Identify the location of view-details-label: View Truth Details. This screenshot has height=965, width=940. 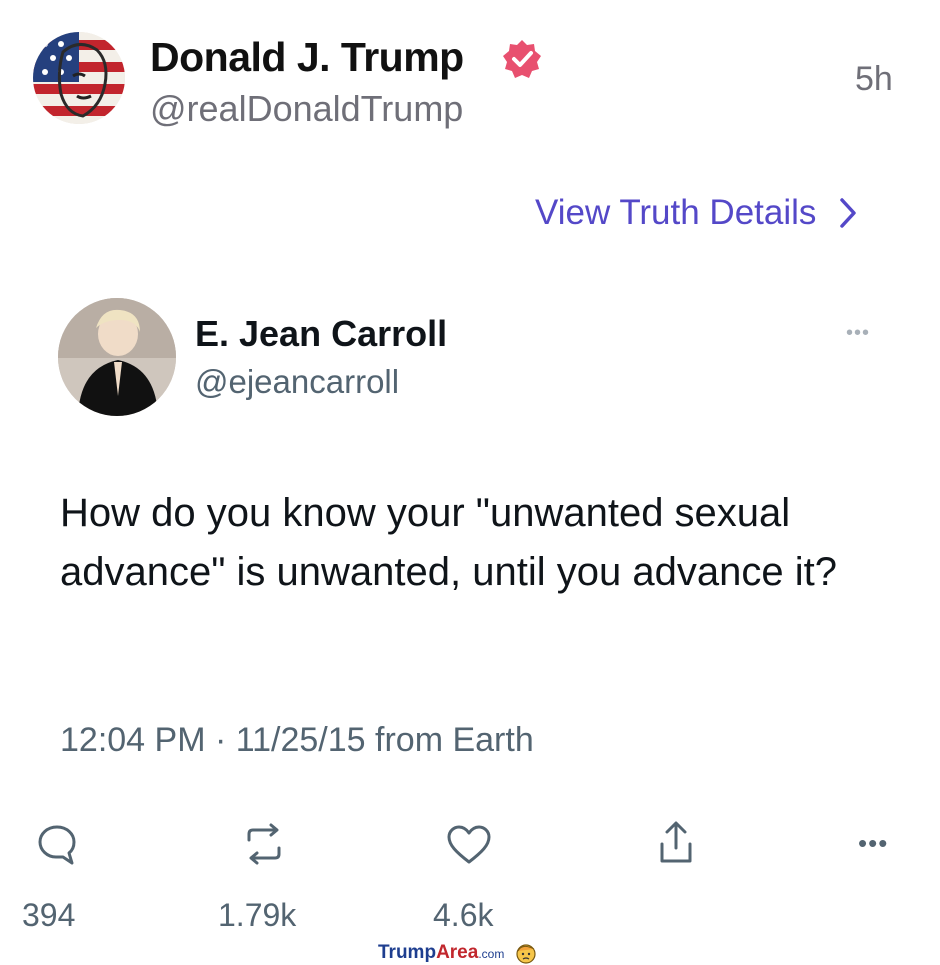
(676, 212).